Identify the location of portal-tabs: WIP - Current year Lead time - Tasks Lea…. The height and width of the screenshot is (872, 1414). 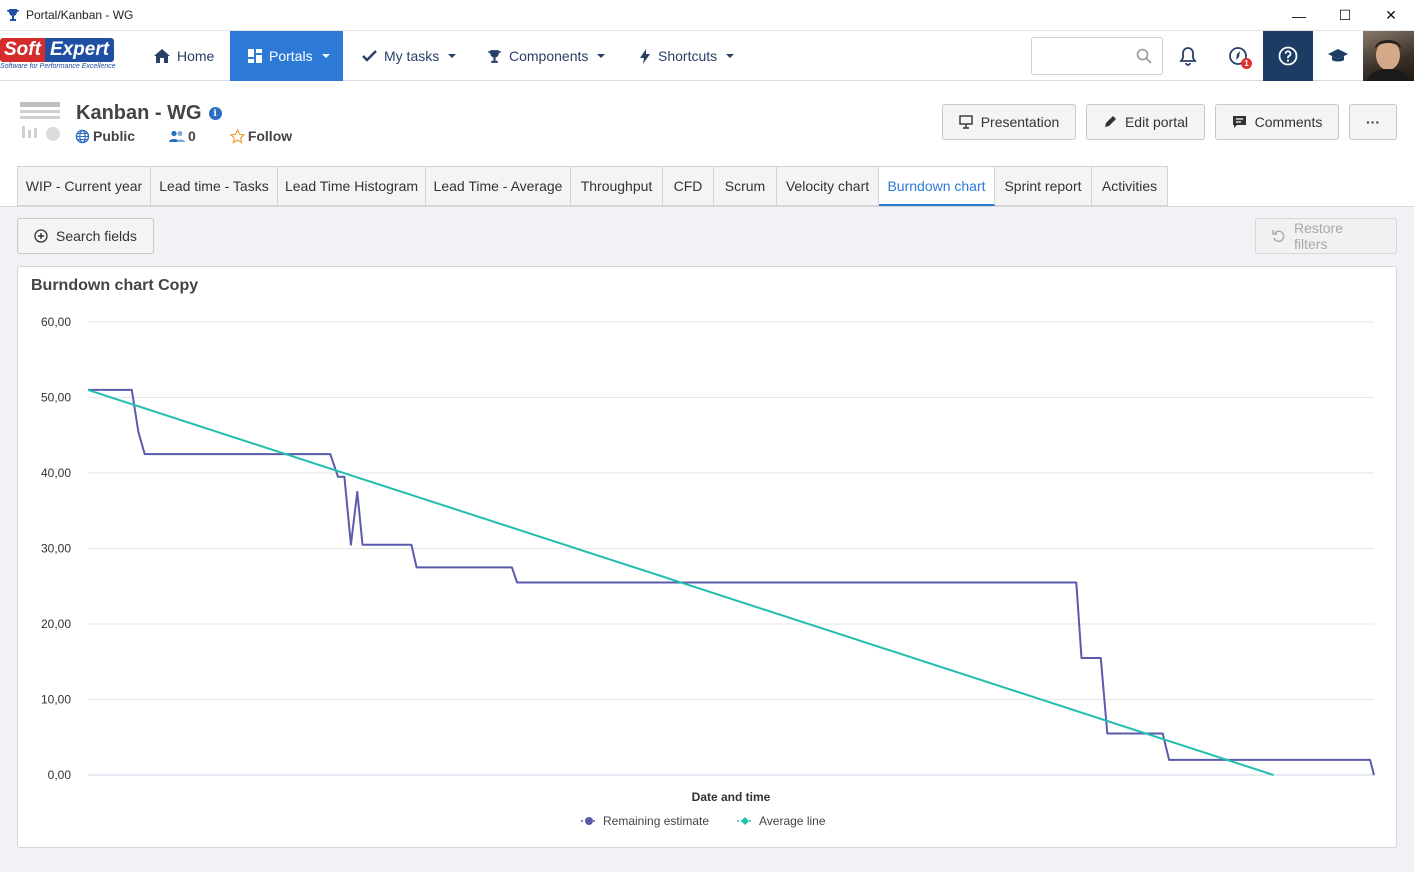
(592, 186).